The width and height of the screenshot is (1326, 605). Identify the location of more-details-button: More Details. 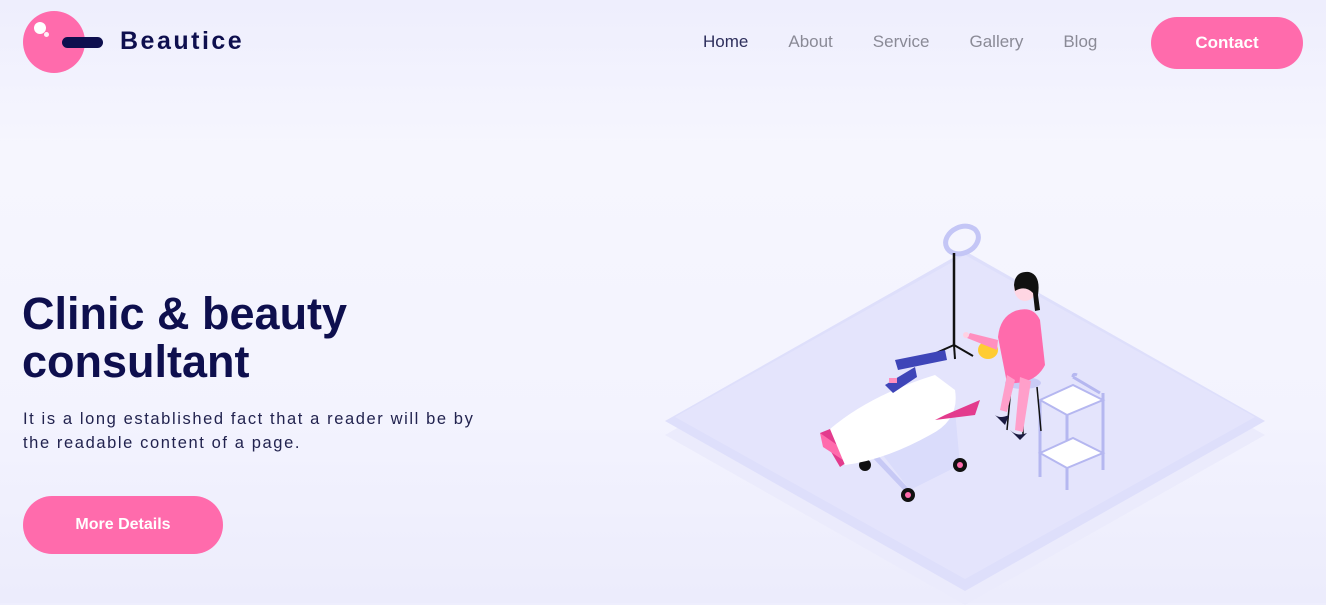
(123, 525).